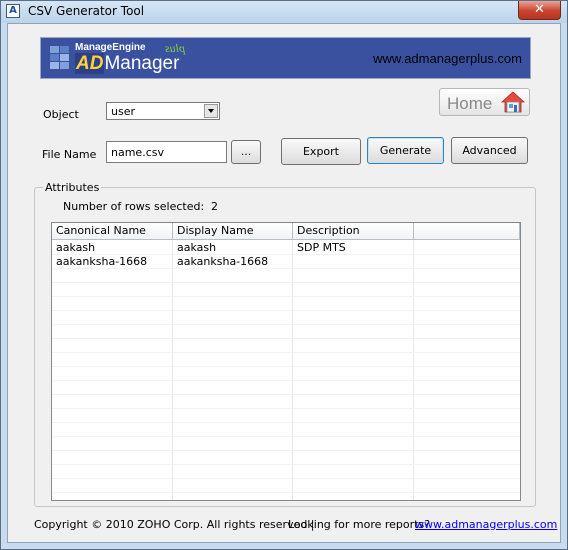 The height and width of the screenshot is (550, 568). Describe the element at coordinates (539, 10) in the screenshot. I see `close-button: ✕` at that location.